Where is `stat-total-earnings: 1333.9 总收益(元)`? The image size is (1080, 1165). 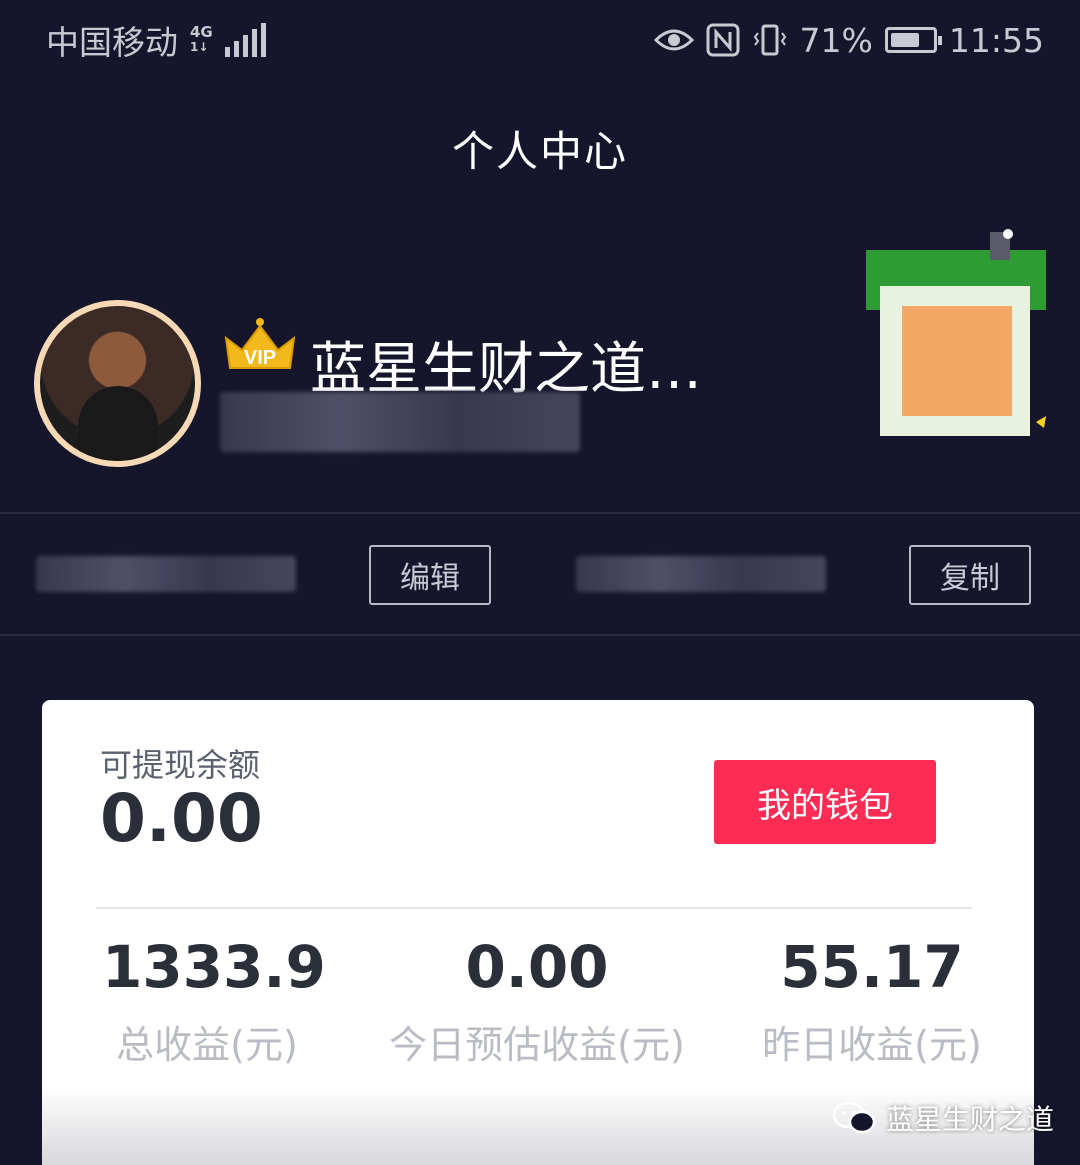
stat-total-earnings: 1333.9 总收益(元) is located at coordinates (214, 1000).